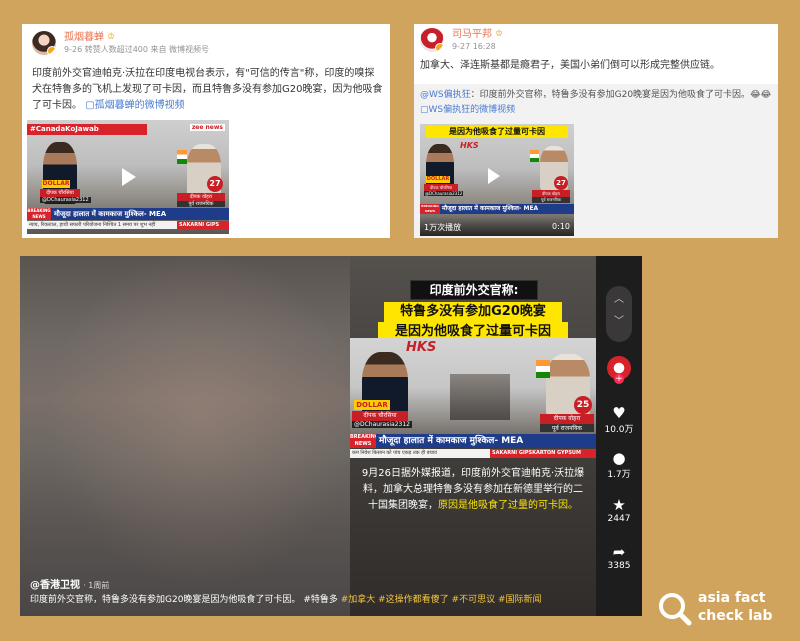 The height and width of the screenshot is (641, 800). I want to click on chevron-down-icon: ﹀, so click(619, 322).